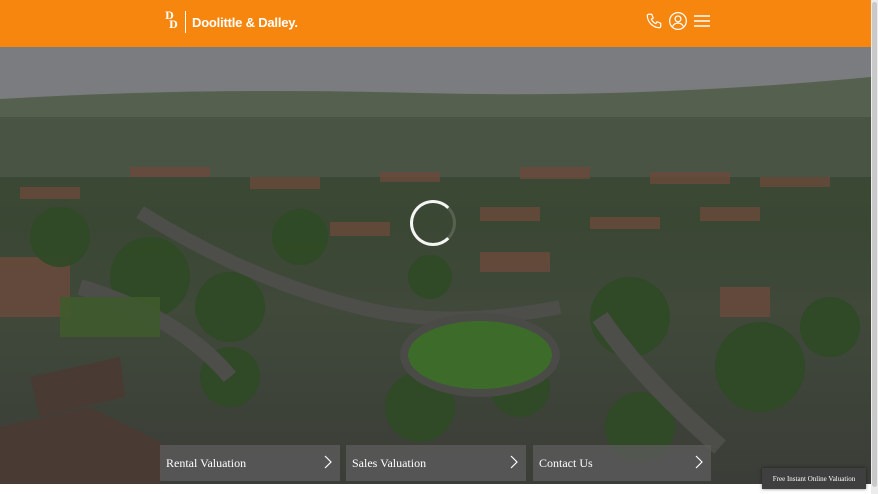  Describe the element at coordinates (654, 21) in the screenshot. I see `phone-icon` at that location.